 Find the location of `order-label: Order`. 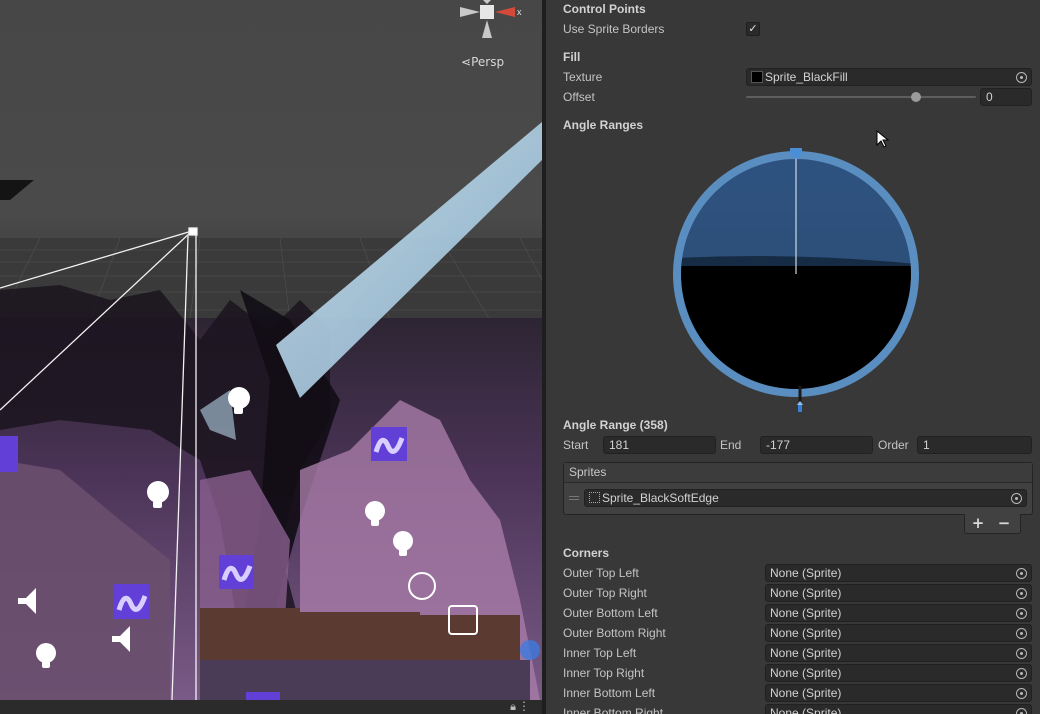

order-label: Order is located at coordinates (893, 445).